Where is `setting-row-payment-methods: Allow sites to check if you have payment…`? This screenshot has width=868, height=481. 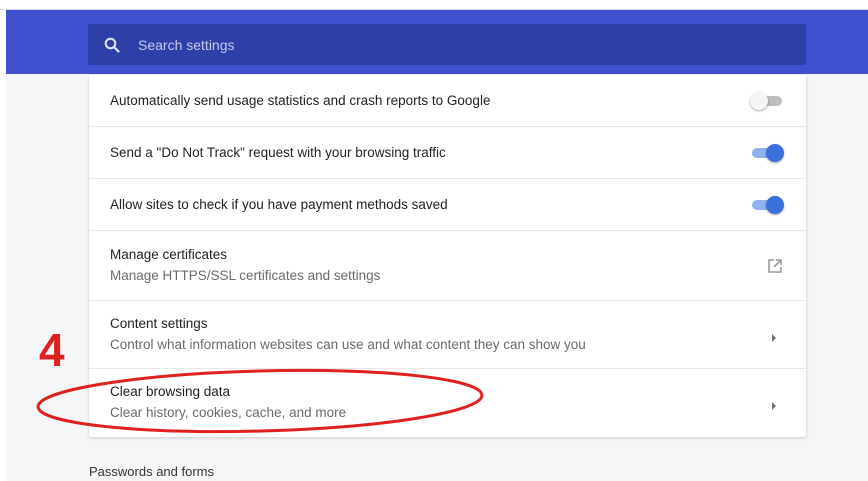
setting-row-payment-methods: Allow sites to check if you have payment… is located at coordinates (447, 205).